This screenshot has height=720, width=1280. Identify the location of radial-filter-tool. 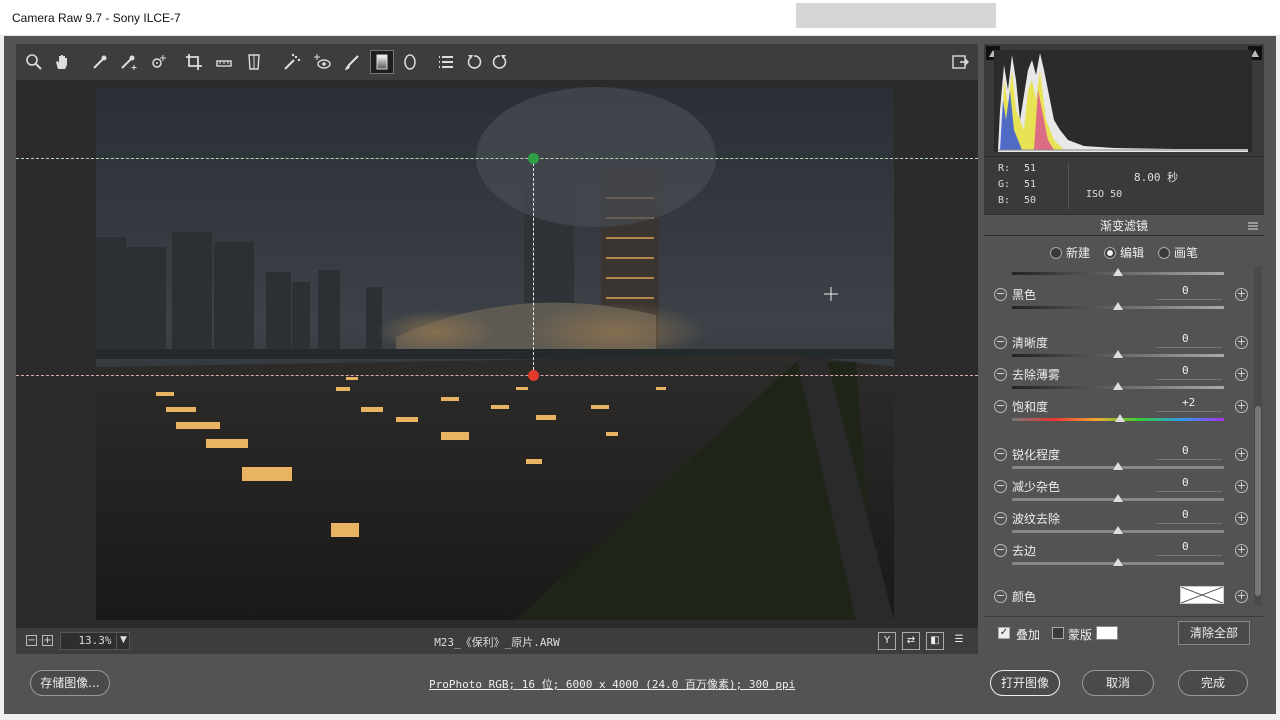
(410, 62).